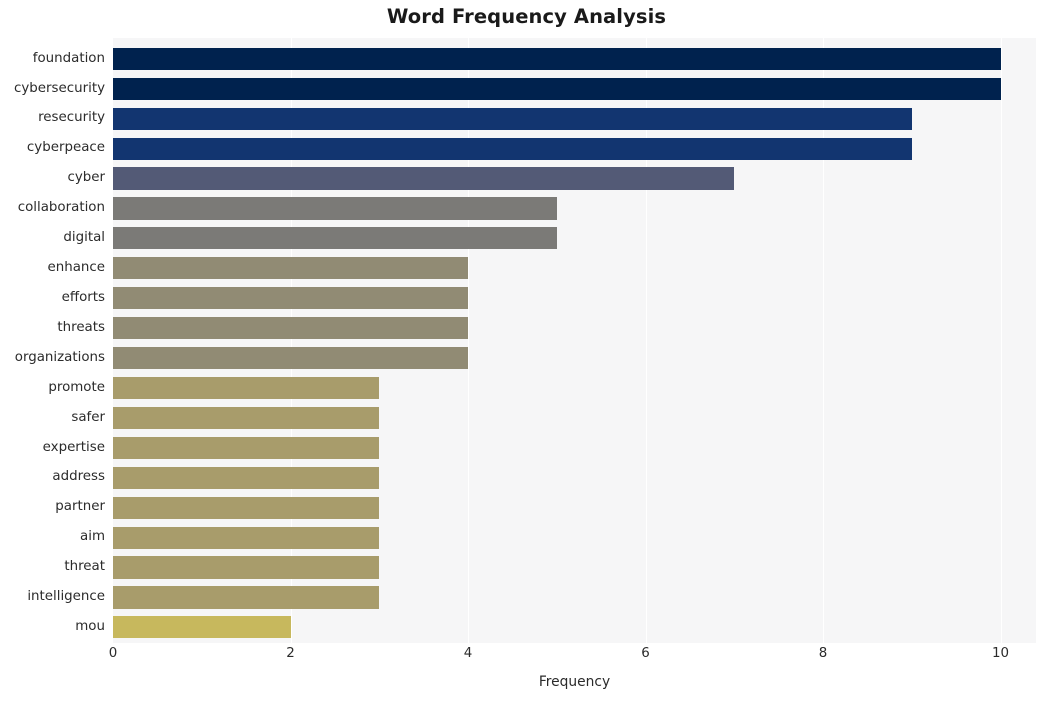 This screenshot has height=701, width=1053. I want to click on bar-safer, so click(246, 417).